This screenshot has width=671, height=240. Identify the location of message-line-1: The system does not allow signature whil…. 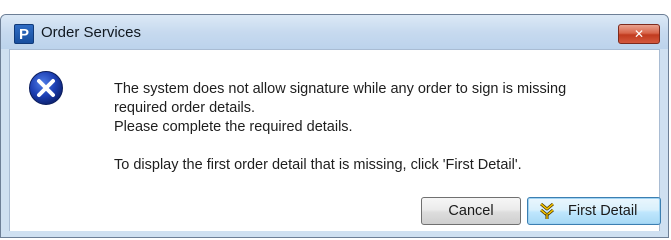
(340, 89).